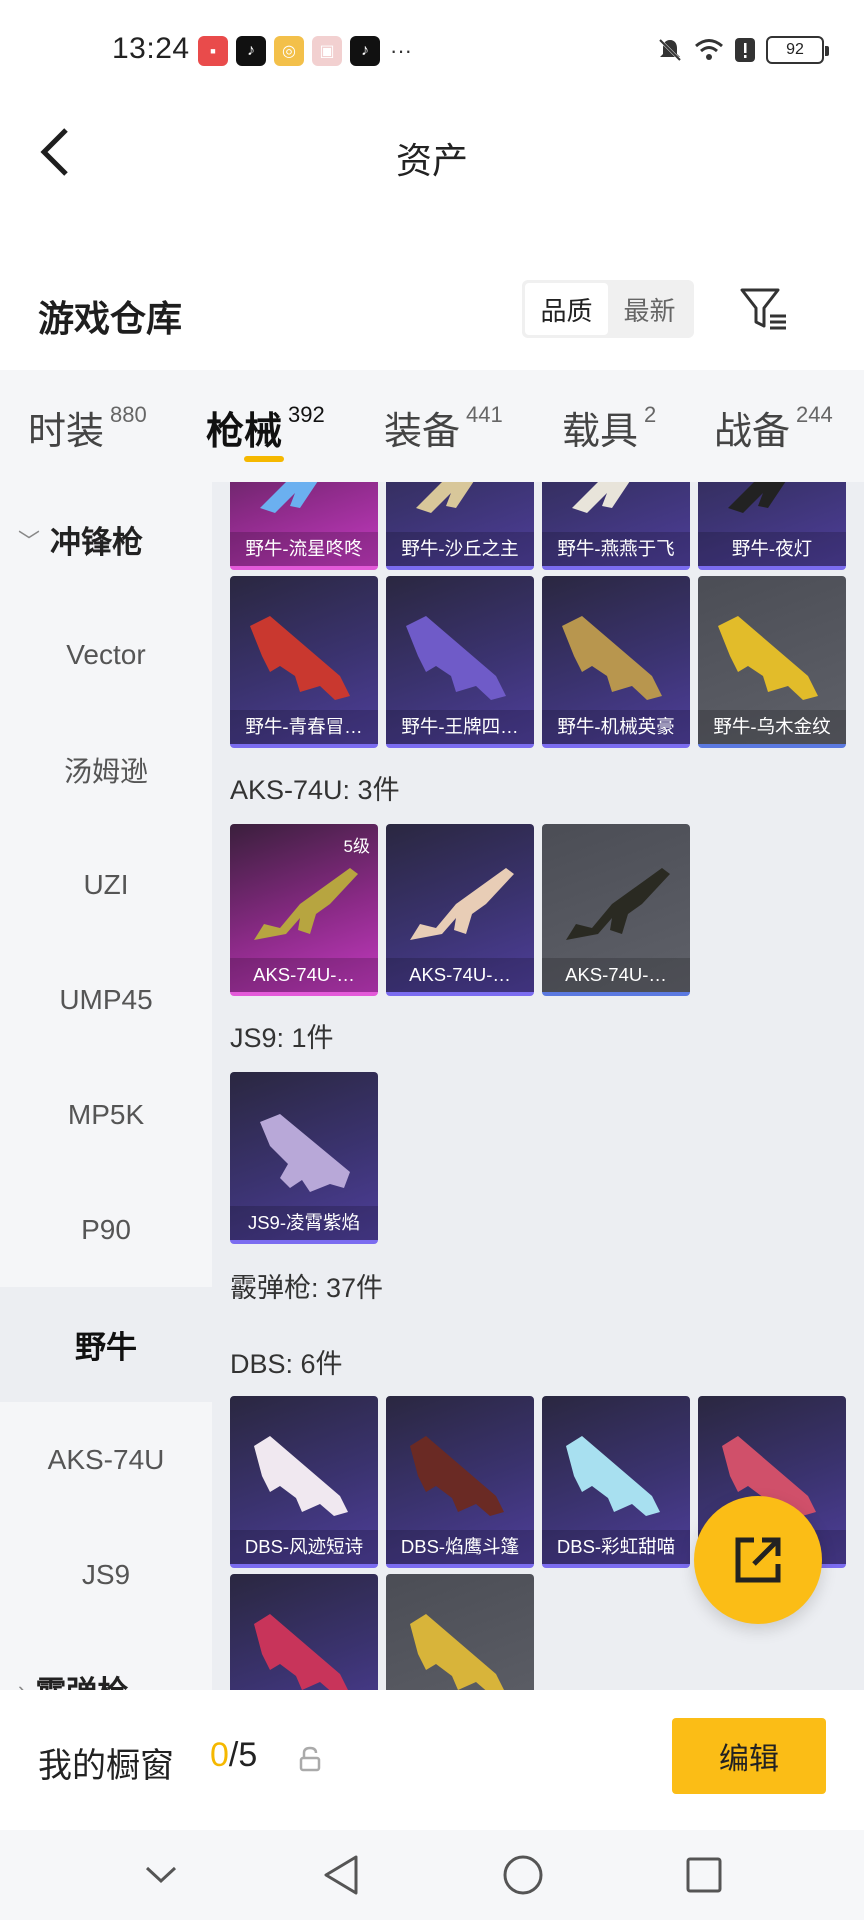 The height and width of the screenshot is (1920, 864). Describe the element at coordinates (282, 1038) in the screenshot. I see `section-label-js9: JS9: 1件` at that location.